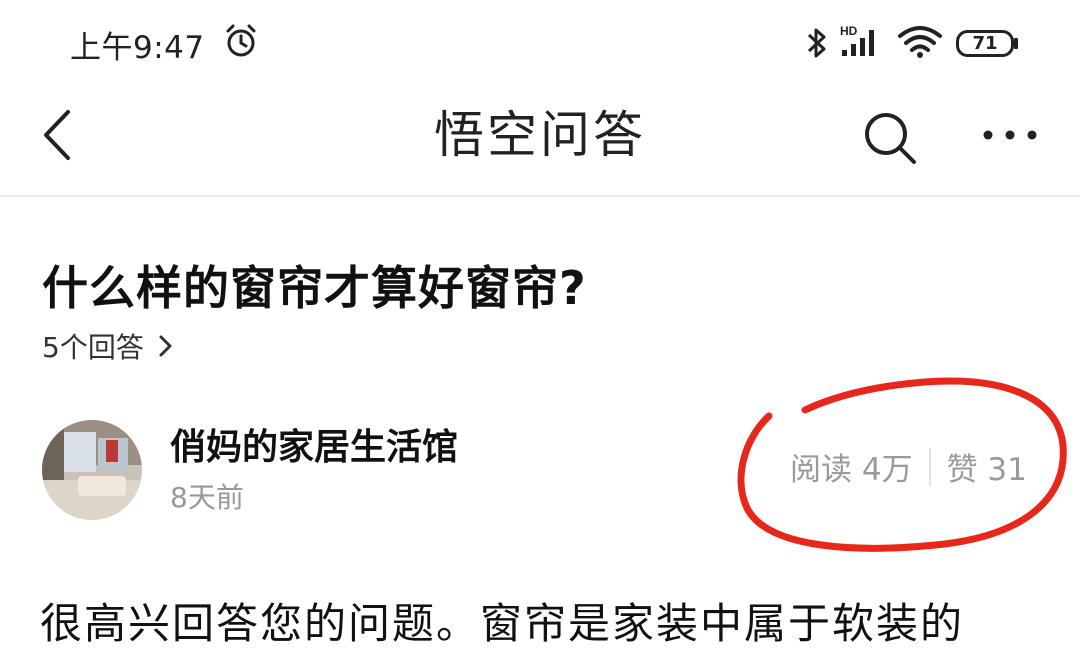 The image size is (1080, 651). What do you see at coordinates (890, 138) in the screenshot?
I see `search-icon` at bounding box center [890, 138].